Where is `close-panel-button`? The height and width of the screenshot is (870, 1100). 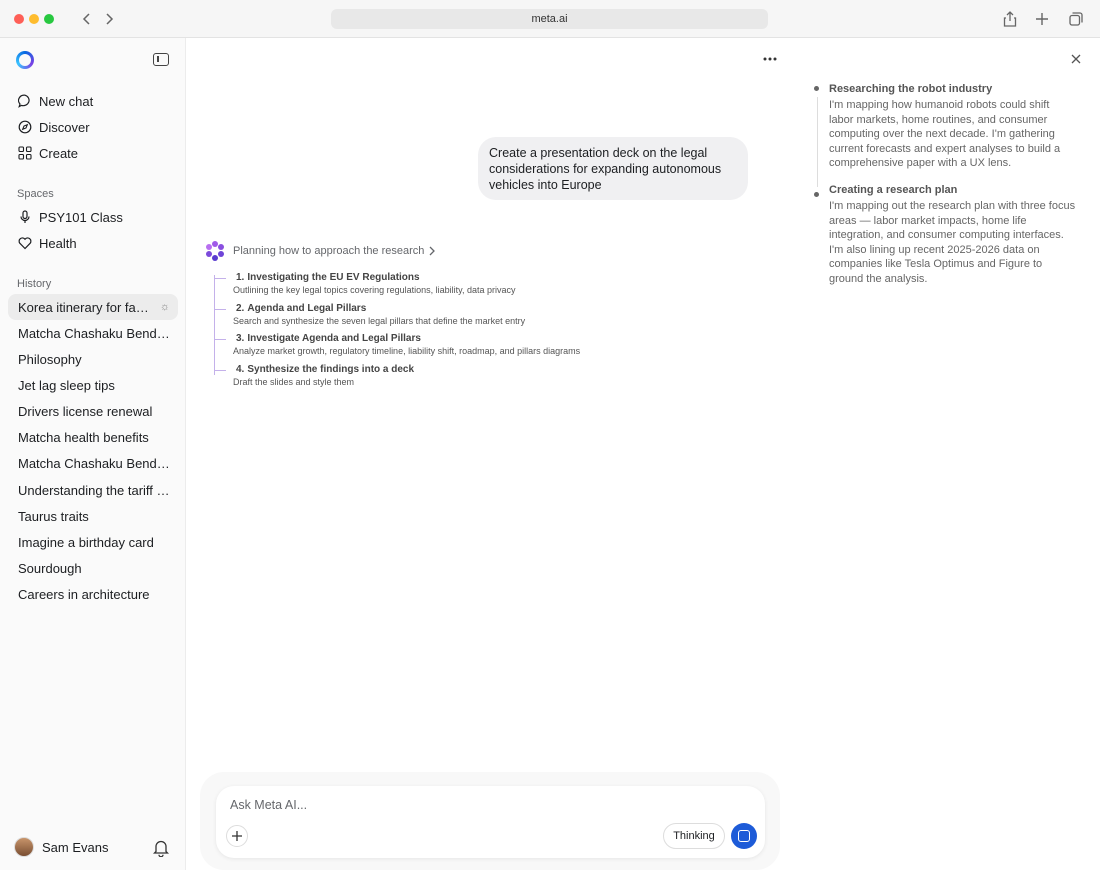 close-panel-button is located at coordinates (1076, 59).